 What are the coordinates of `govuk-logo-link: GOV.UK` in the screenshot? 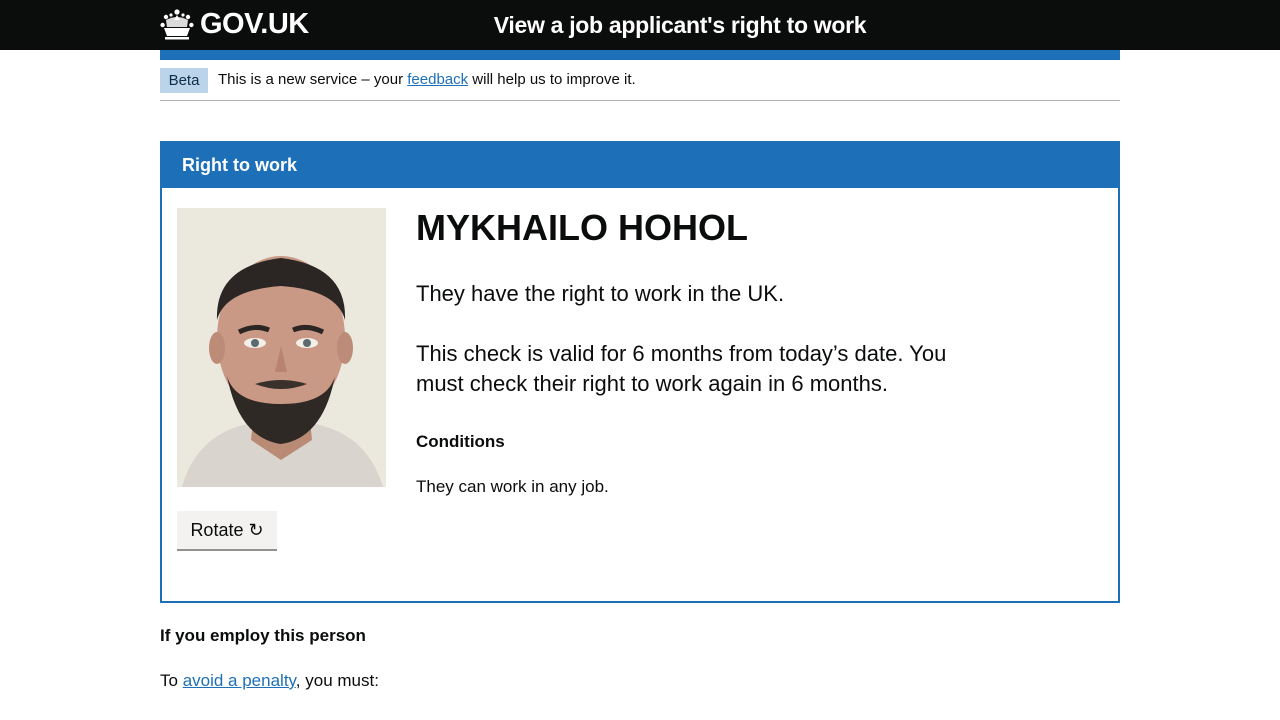 It's located at (234, 24).